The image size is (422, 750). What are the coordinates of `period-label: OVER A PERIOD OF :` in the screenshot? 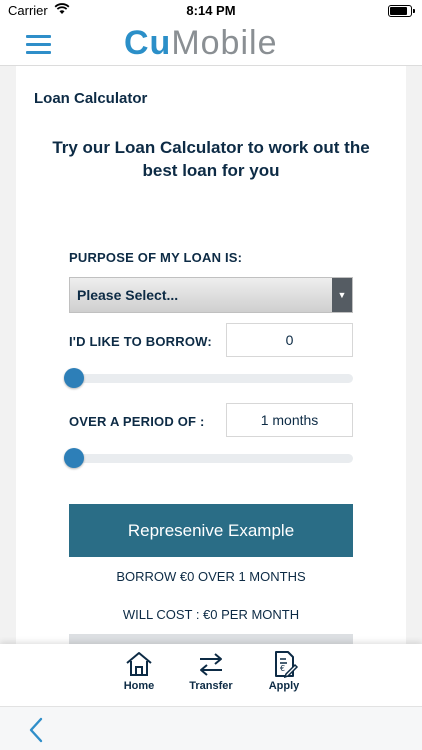 It's located at (137, 421).